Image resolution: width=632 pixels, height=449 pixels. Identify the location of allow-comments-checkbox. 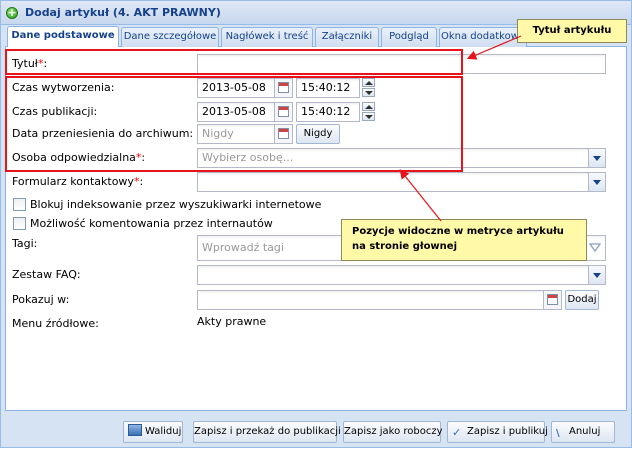
(19, 223).